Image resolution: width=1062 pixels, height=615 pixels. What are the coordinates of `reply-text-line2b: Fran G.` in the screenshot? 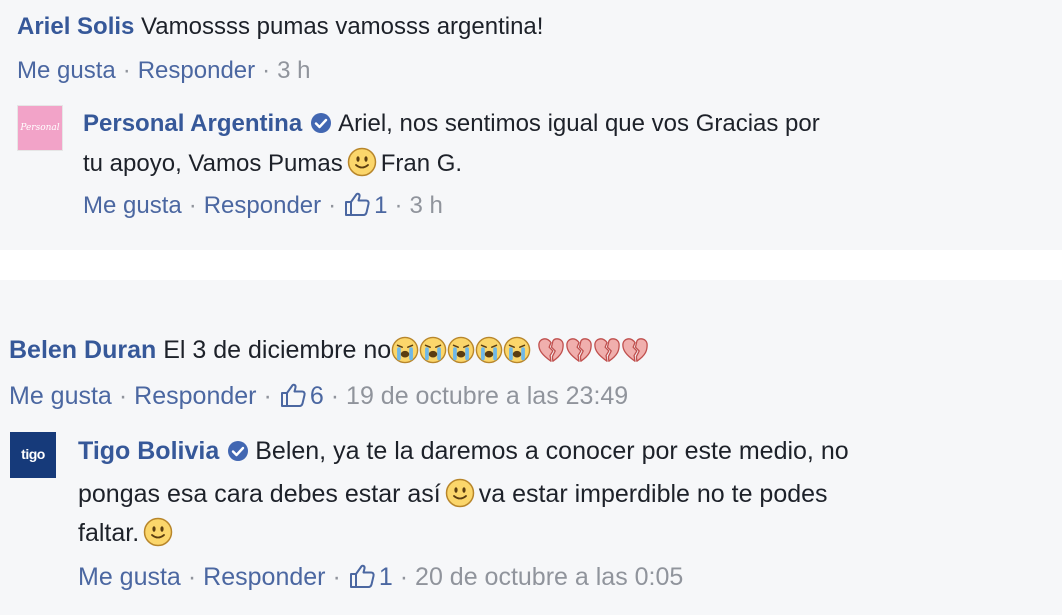 It's located at (421, 163).